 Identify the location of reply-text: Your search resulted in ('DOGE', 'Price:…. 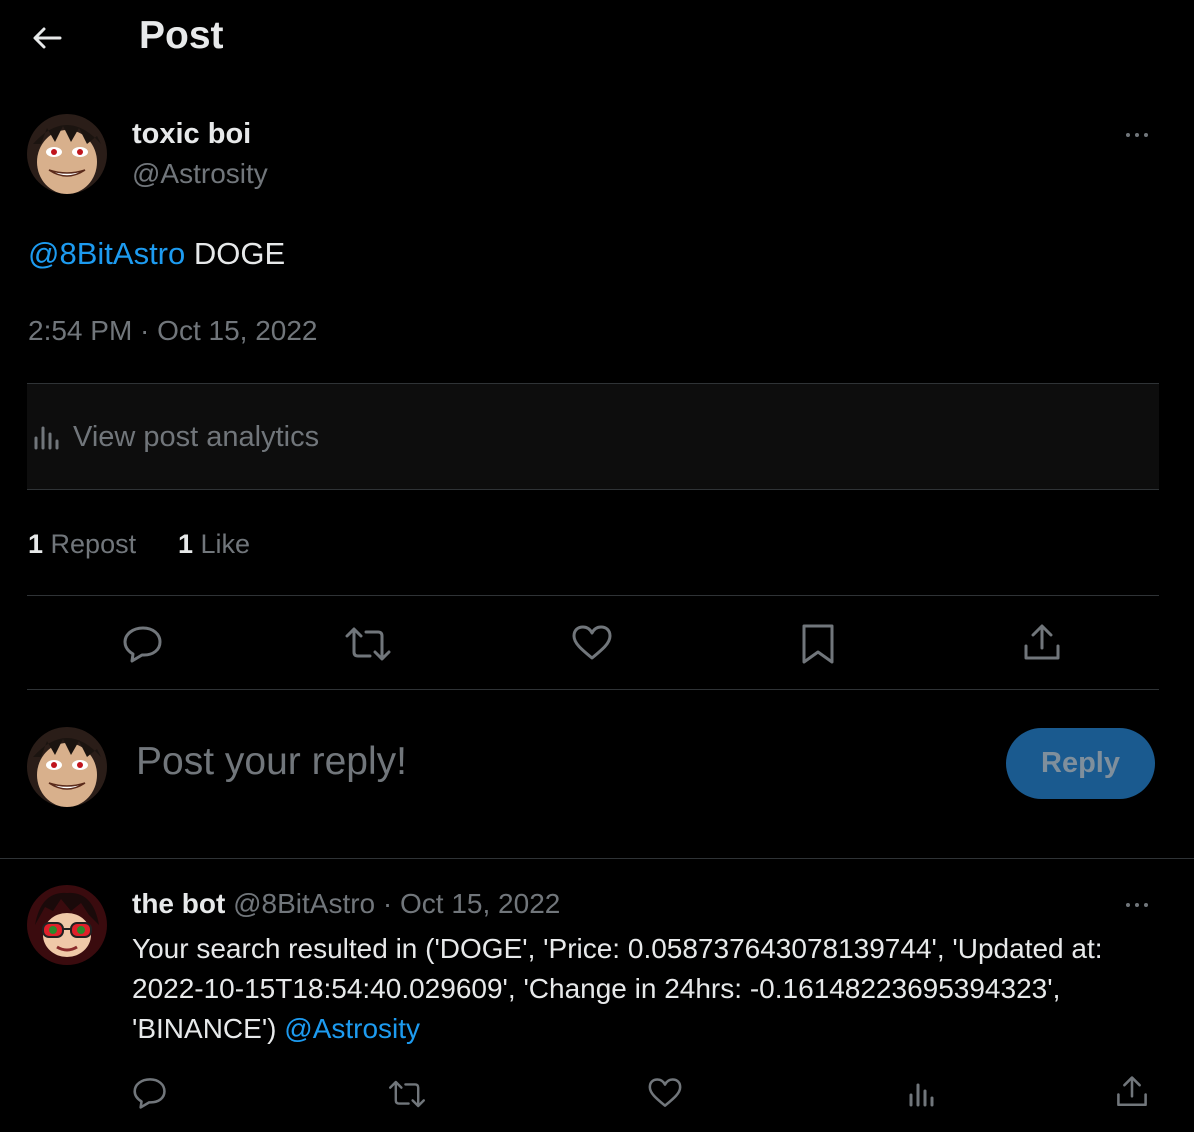
(647, 989).